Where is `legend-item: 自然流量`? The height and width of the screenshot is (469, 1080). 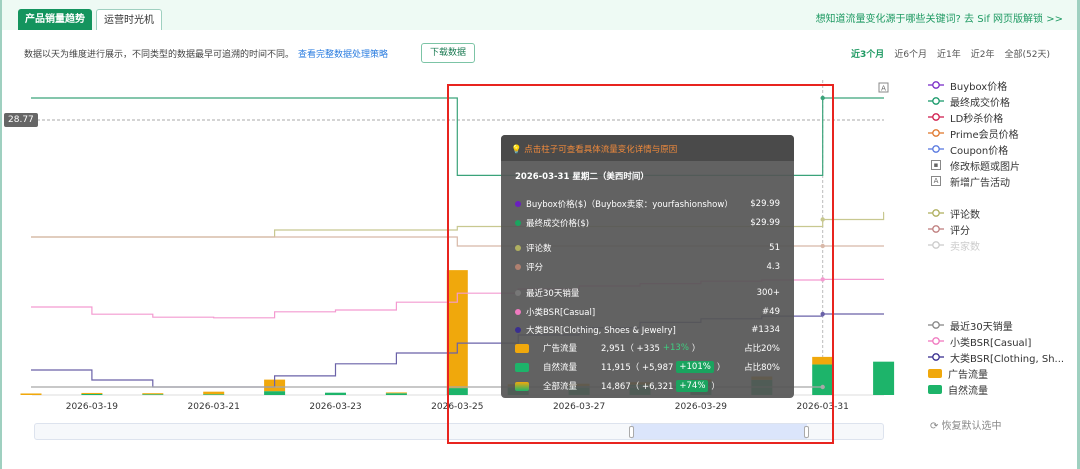
legend-item: 自然流量 is located at coordinates (958, 389).